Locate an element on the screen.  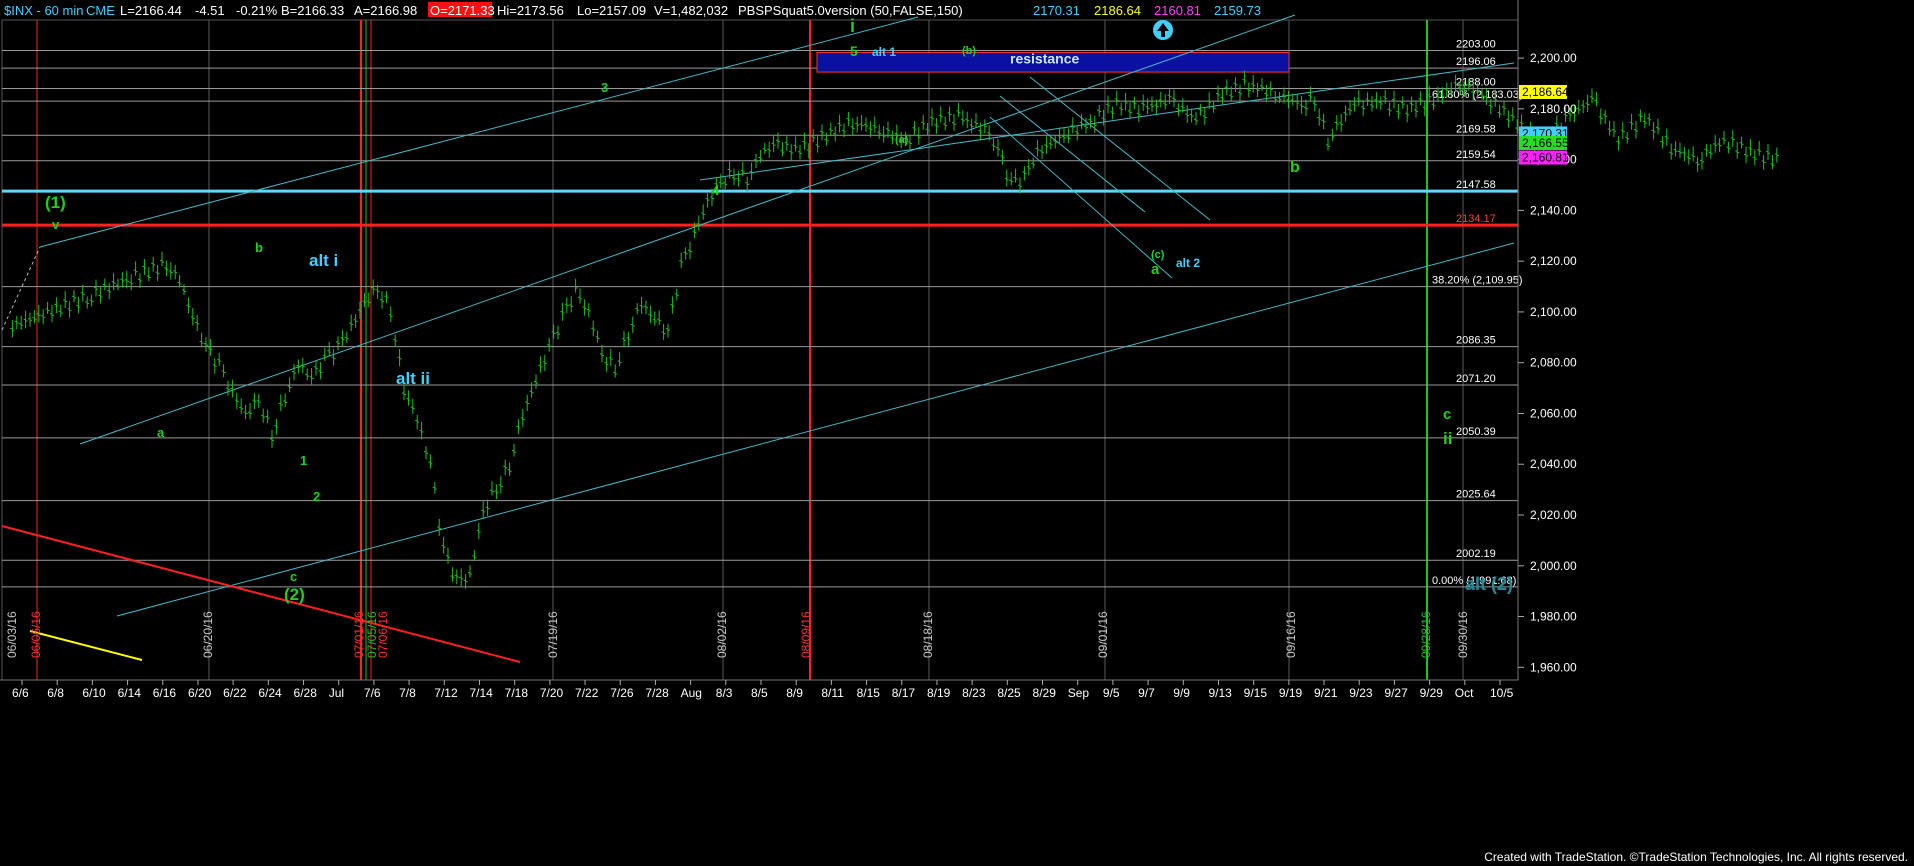
x-tick-label: 8/5 is located at coordinates (759, 693).